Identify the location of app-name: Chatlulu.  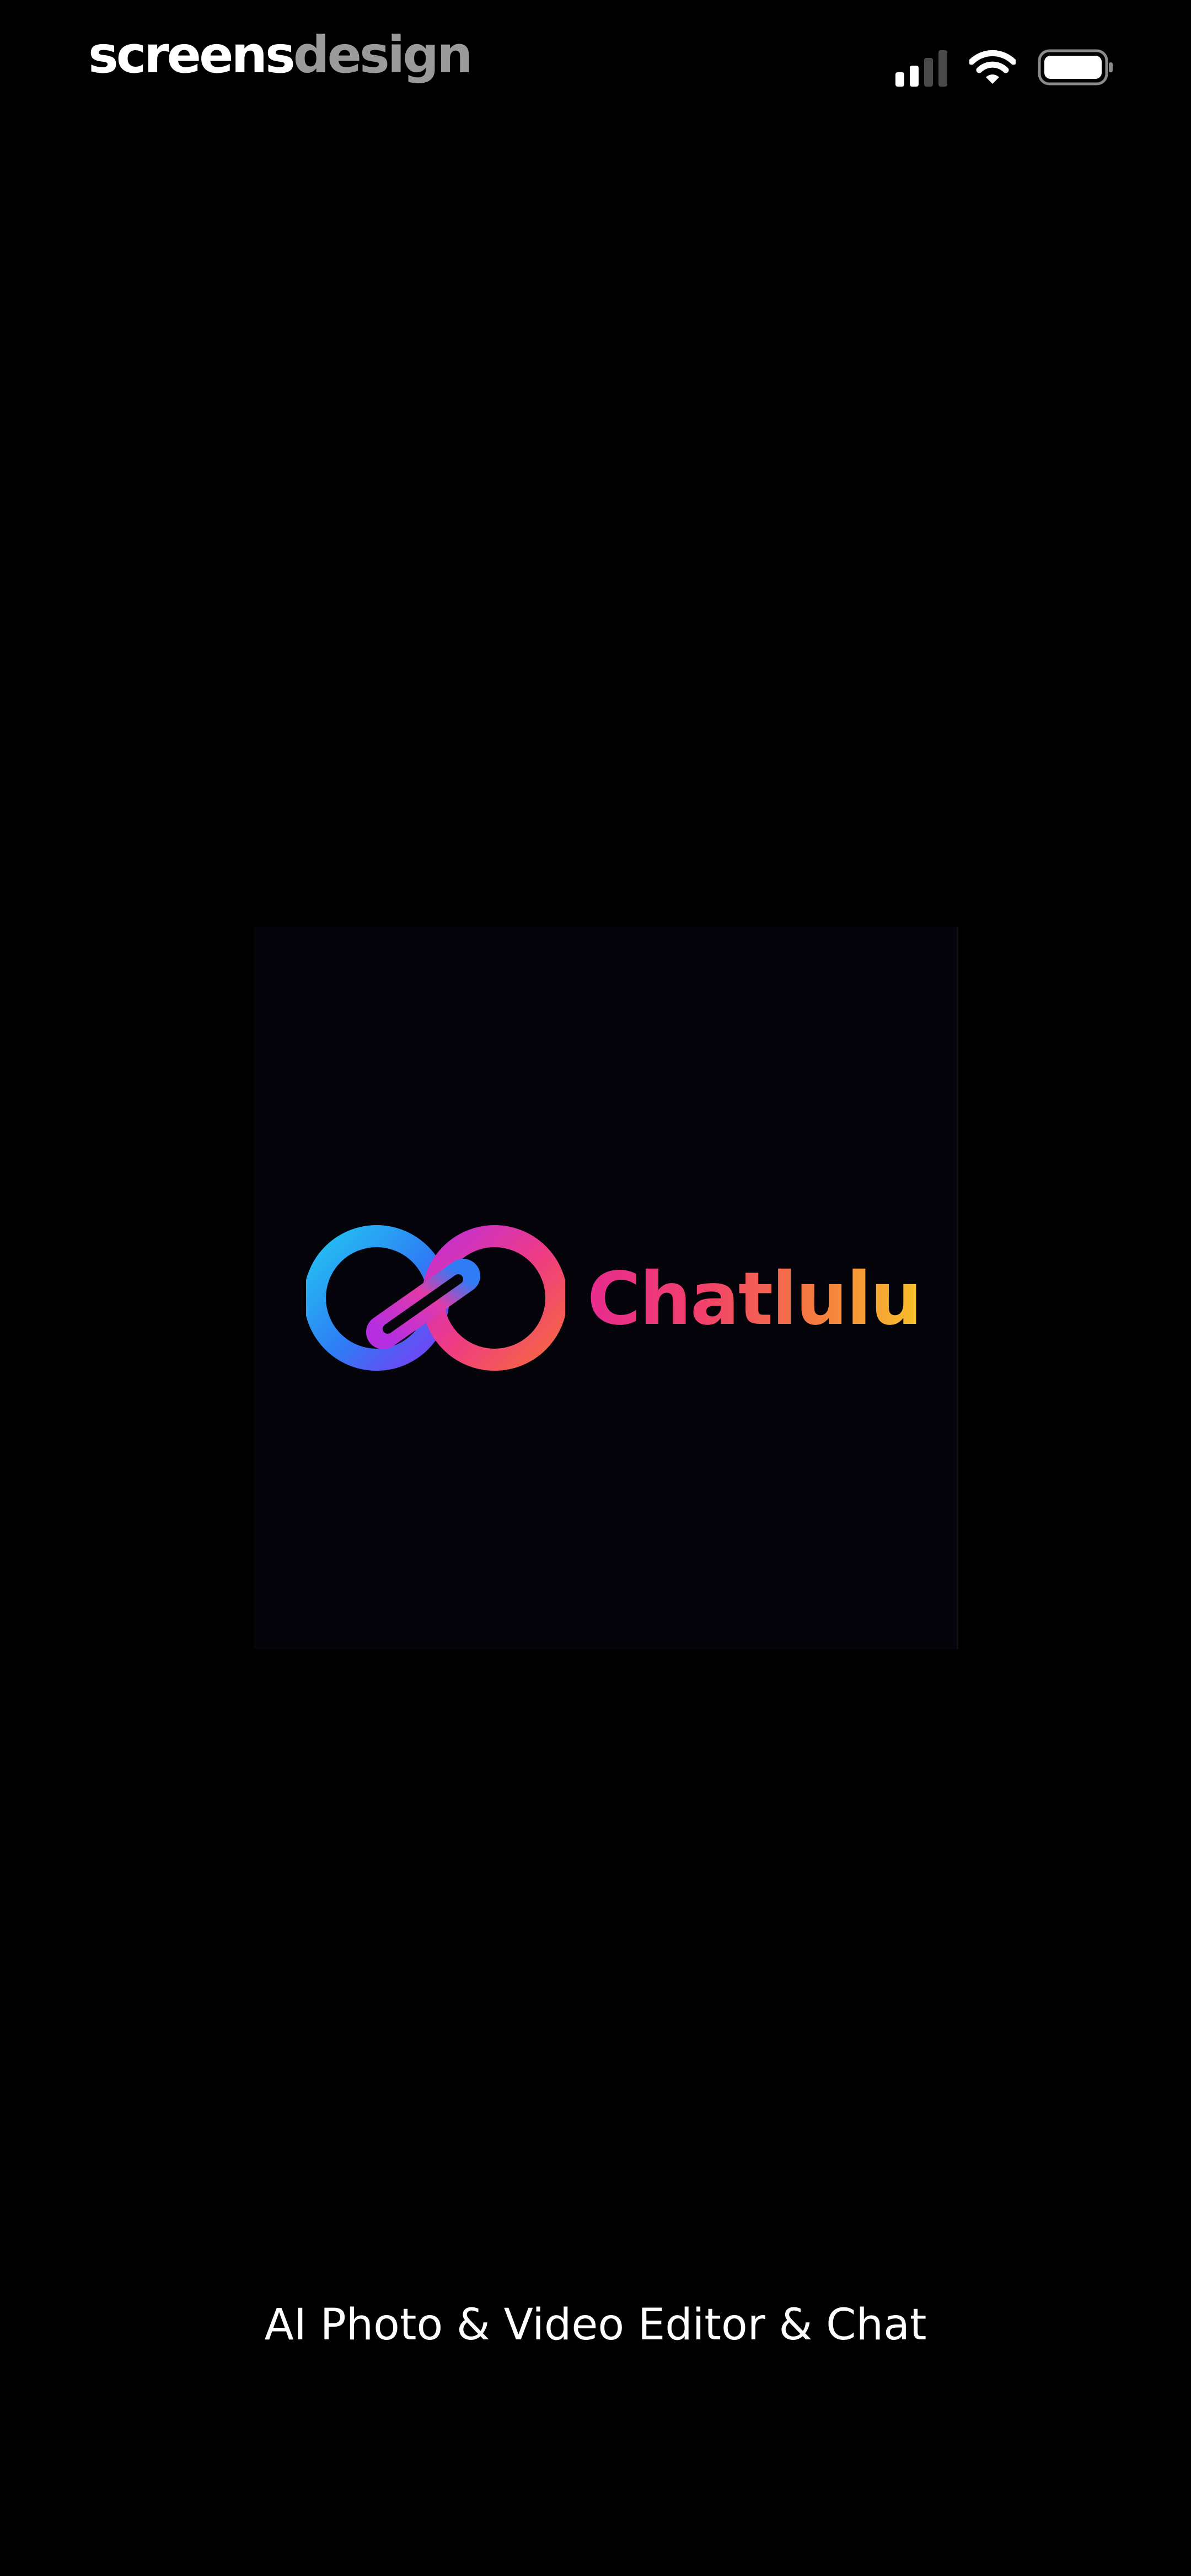
(754, 1299).